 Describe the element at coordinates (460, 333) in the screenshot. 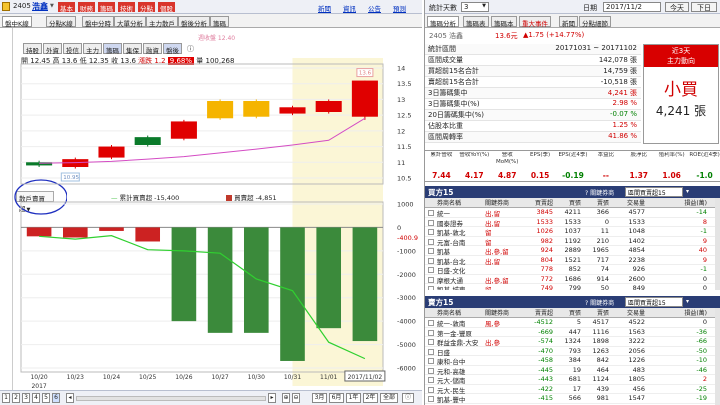

I see `broker-name: 第一金-豐原` at that location.